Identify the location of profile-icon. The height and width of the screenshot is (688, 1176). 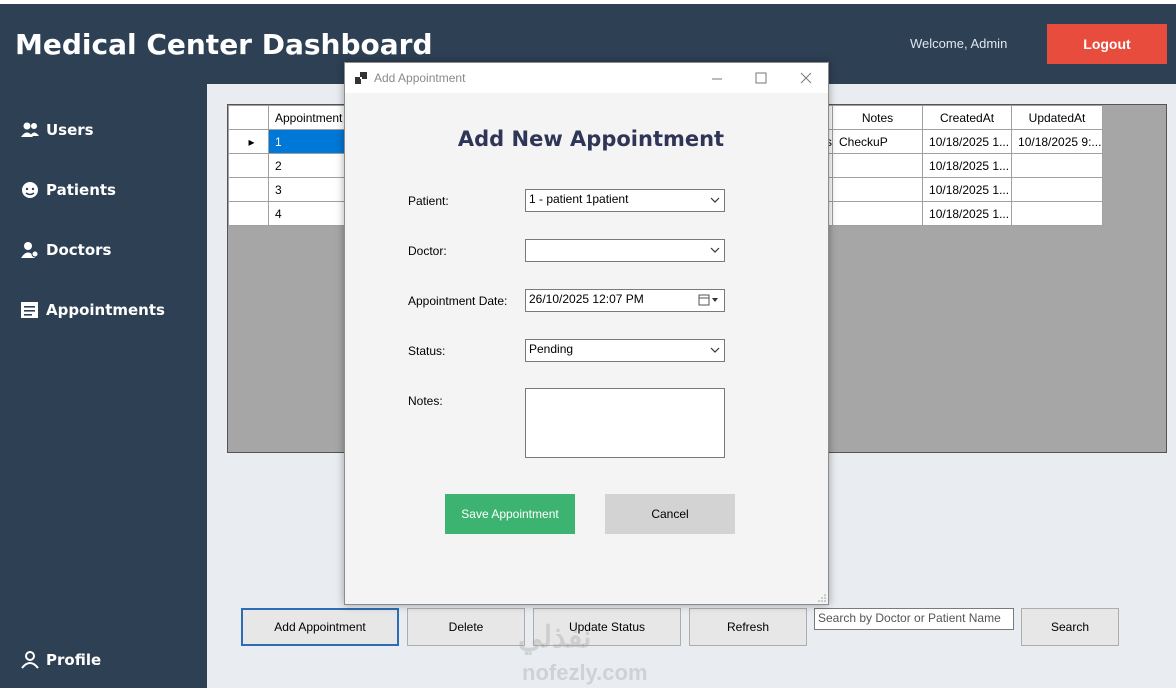
(30, 660).